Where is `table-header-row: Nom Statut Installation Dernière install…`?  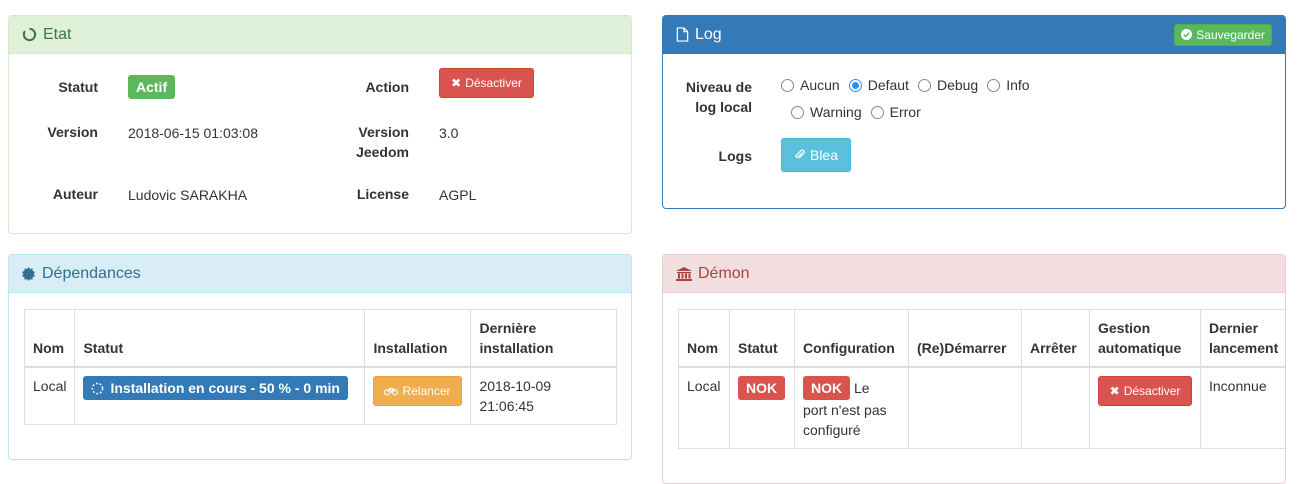 table-header-row: Nom Statut Installation Dernière install… is located at coordinates (320, 338).